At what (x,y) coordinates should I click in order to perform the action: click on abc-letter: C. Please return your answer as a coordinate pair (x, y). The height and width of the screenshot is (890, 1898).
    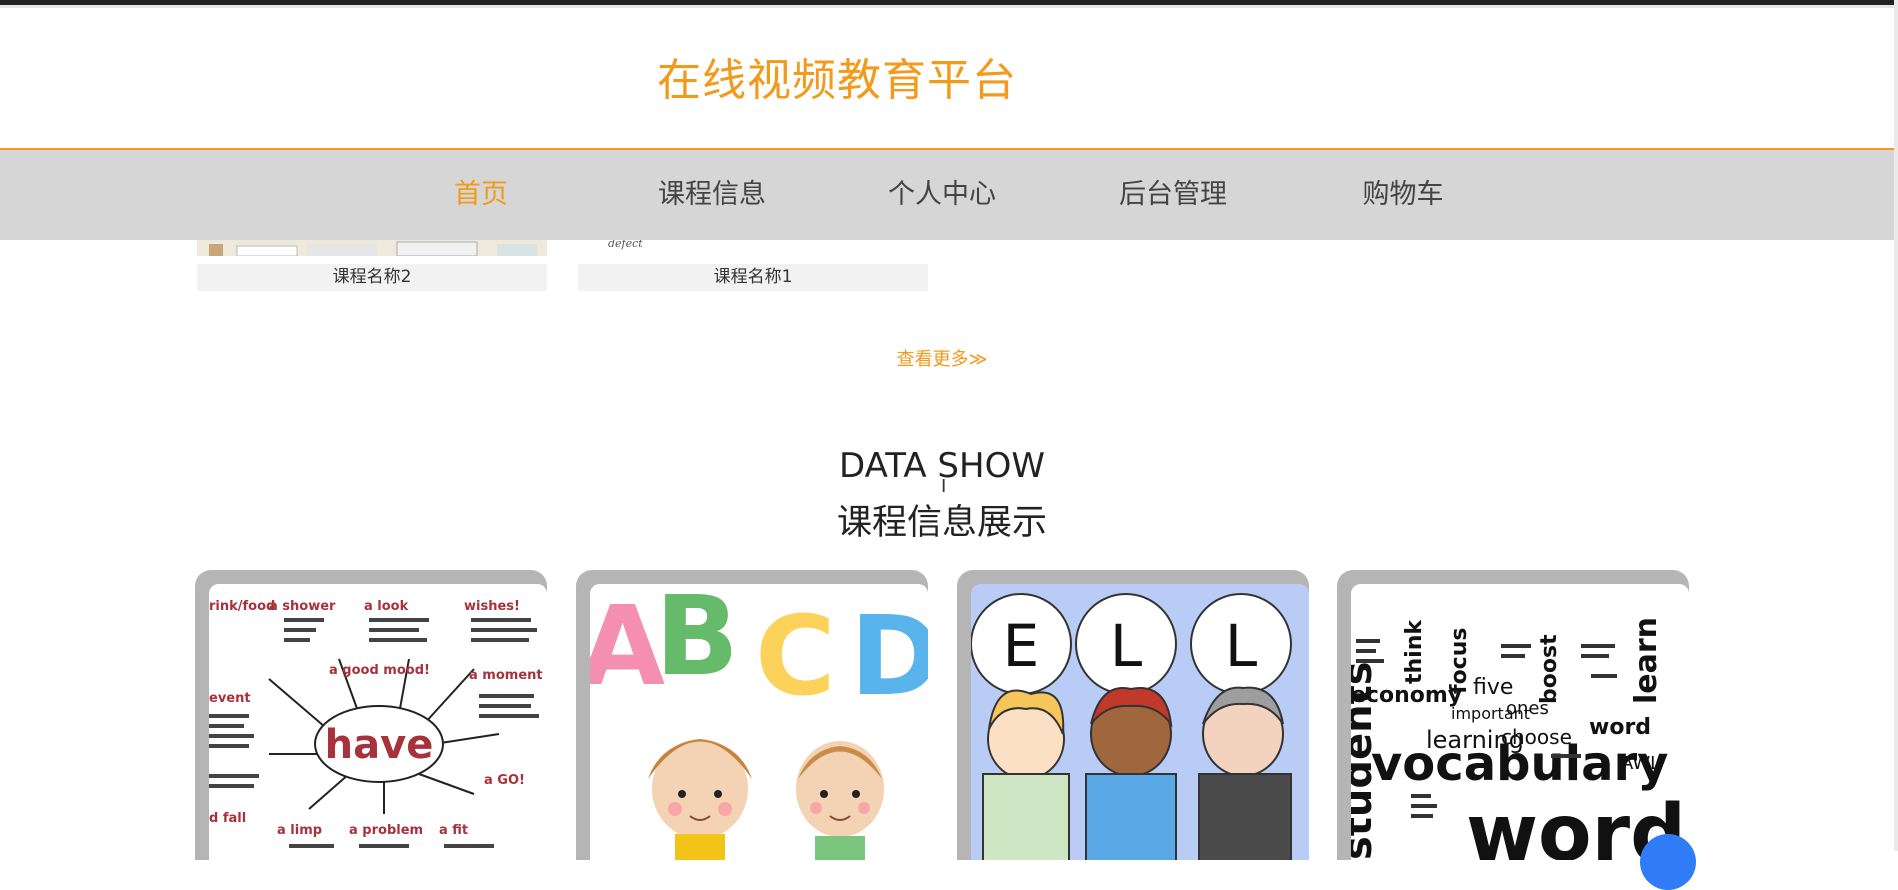
    Looking at the image, I should click on (795, 656).